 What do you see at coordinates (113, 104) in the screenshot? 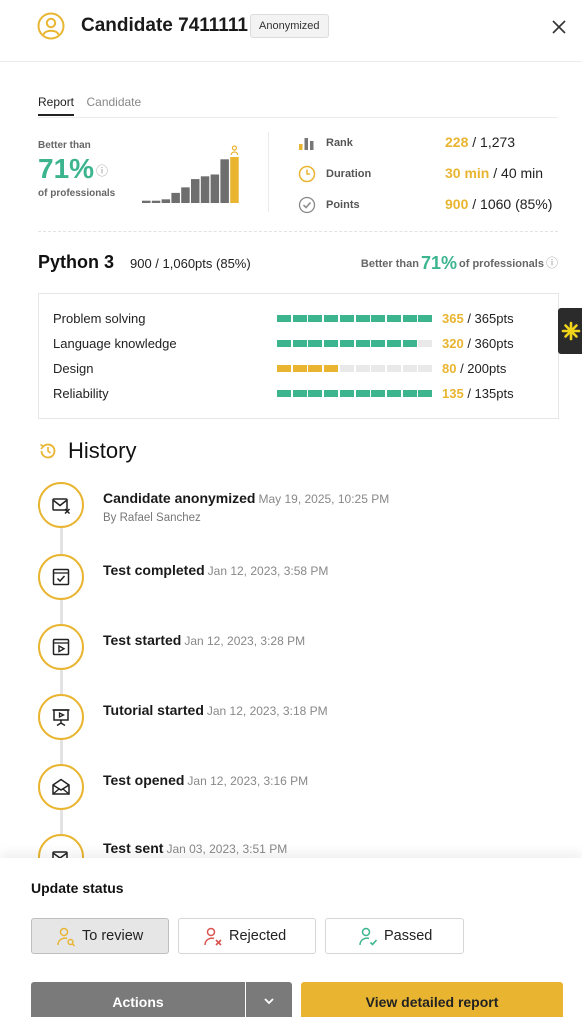
I see `tab-candidate: Candidate` at bounding box center [113, 104].